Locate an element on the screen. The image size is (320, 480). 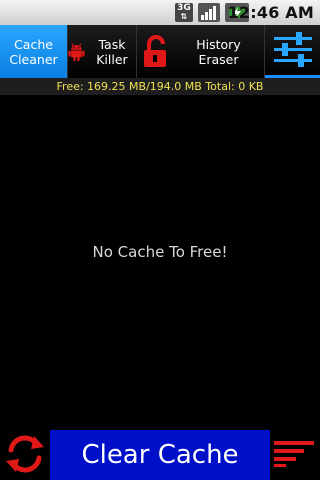
android-robot-icon is located at coordinates (76, 51).